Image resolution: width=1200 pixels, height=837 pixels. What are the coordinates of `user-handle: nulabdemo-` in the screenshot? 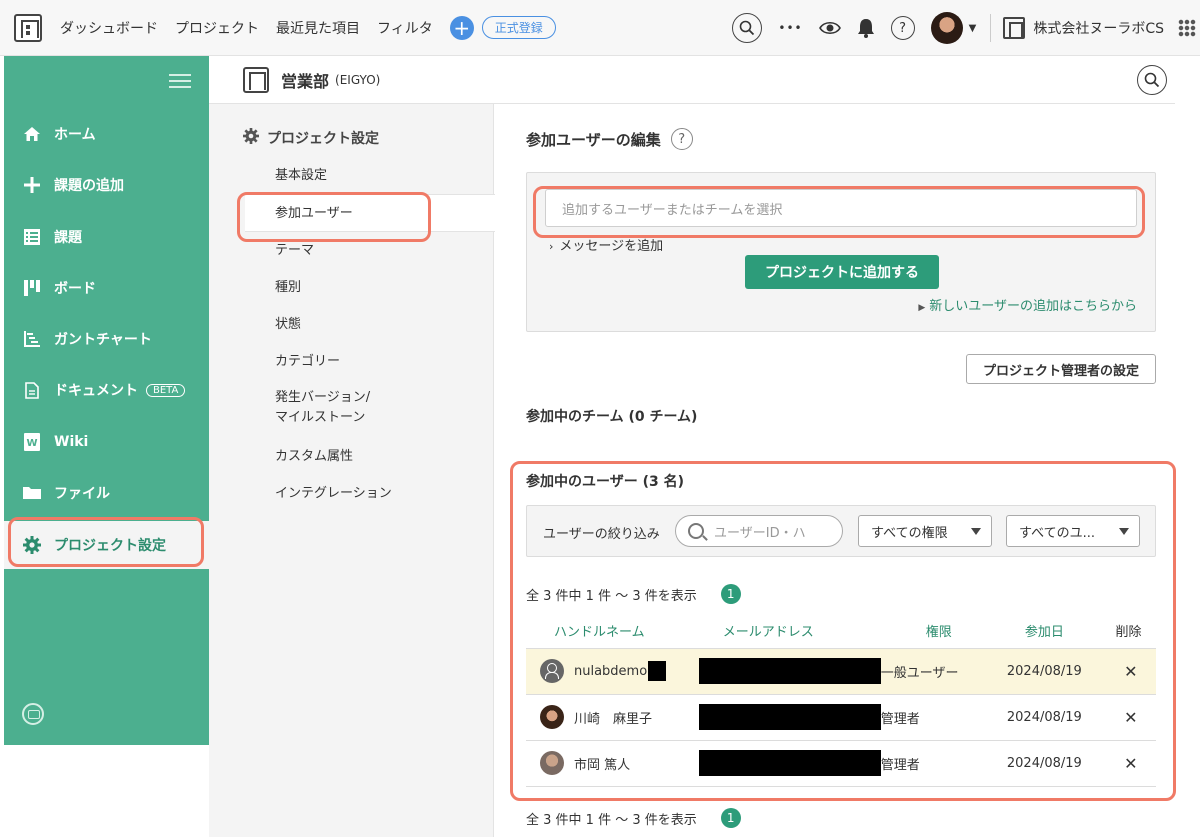 It's located at (613, 671).